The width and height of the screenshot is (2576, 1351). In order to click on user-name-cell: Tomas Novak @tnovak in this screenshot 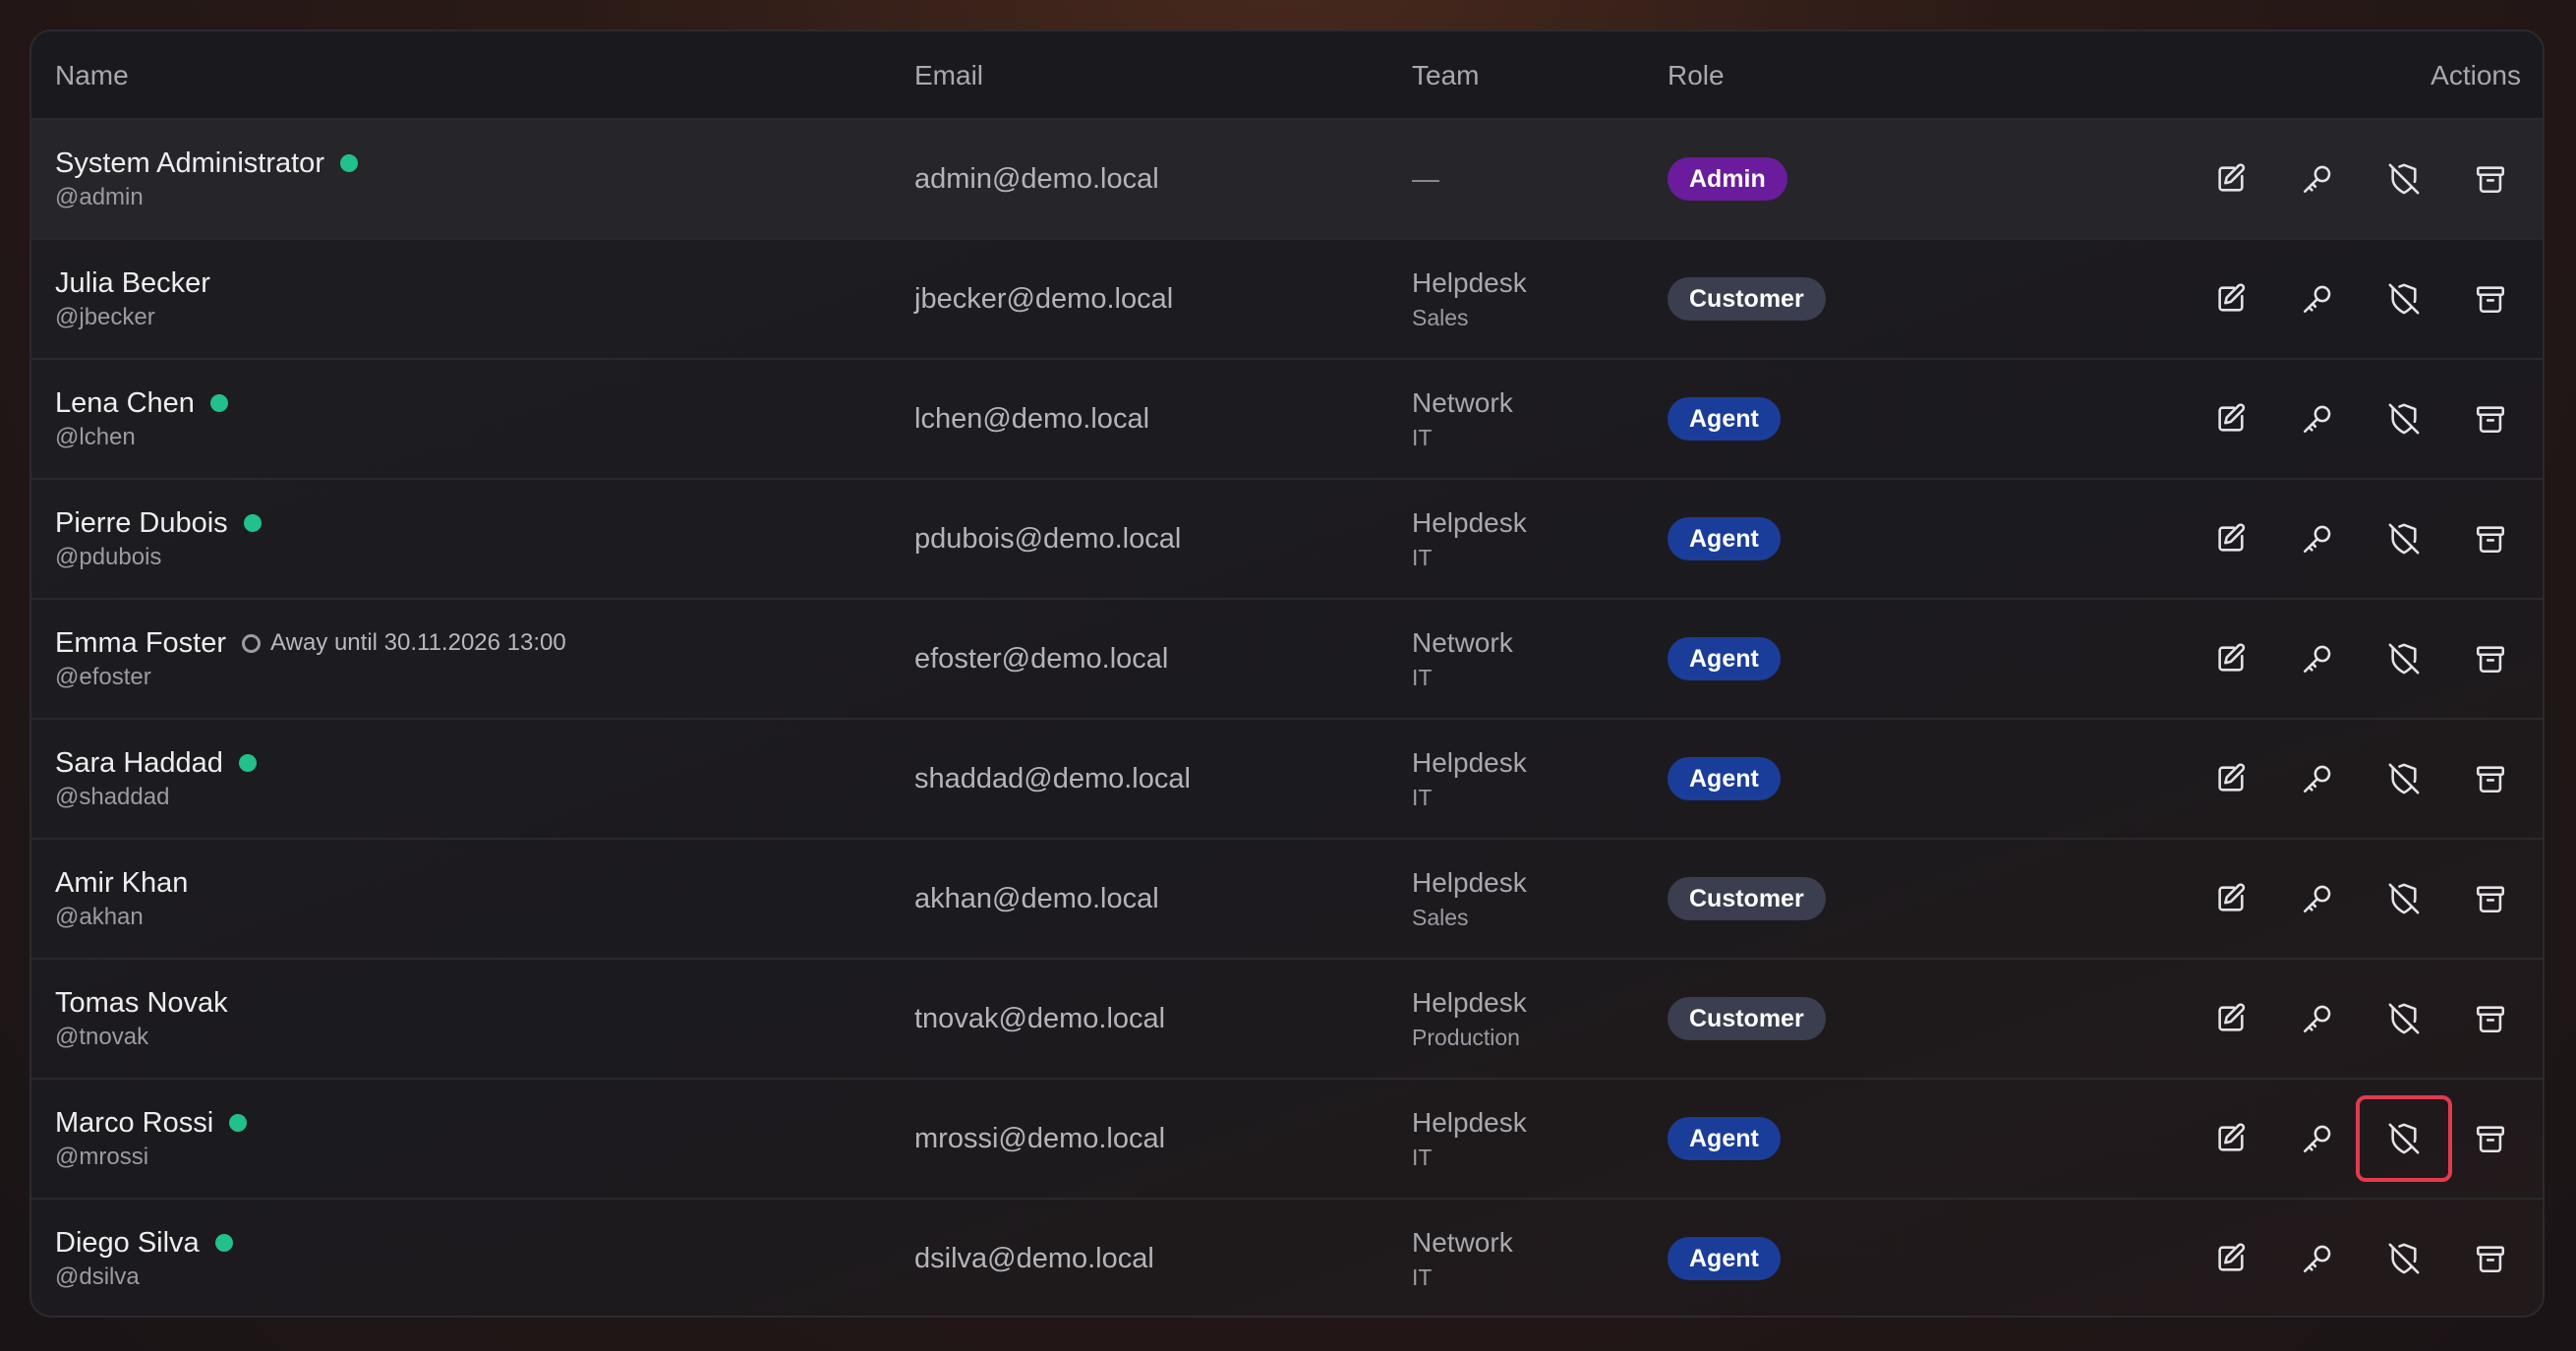, I will do `click(141, 1019)`.